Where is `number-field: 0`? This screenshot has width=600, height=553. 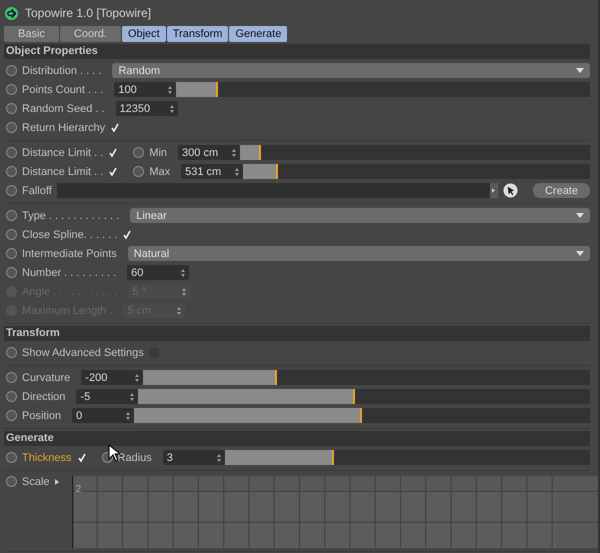
number-field: 0 is located at coordinates (103, 415).